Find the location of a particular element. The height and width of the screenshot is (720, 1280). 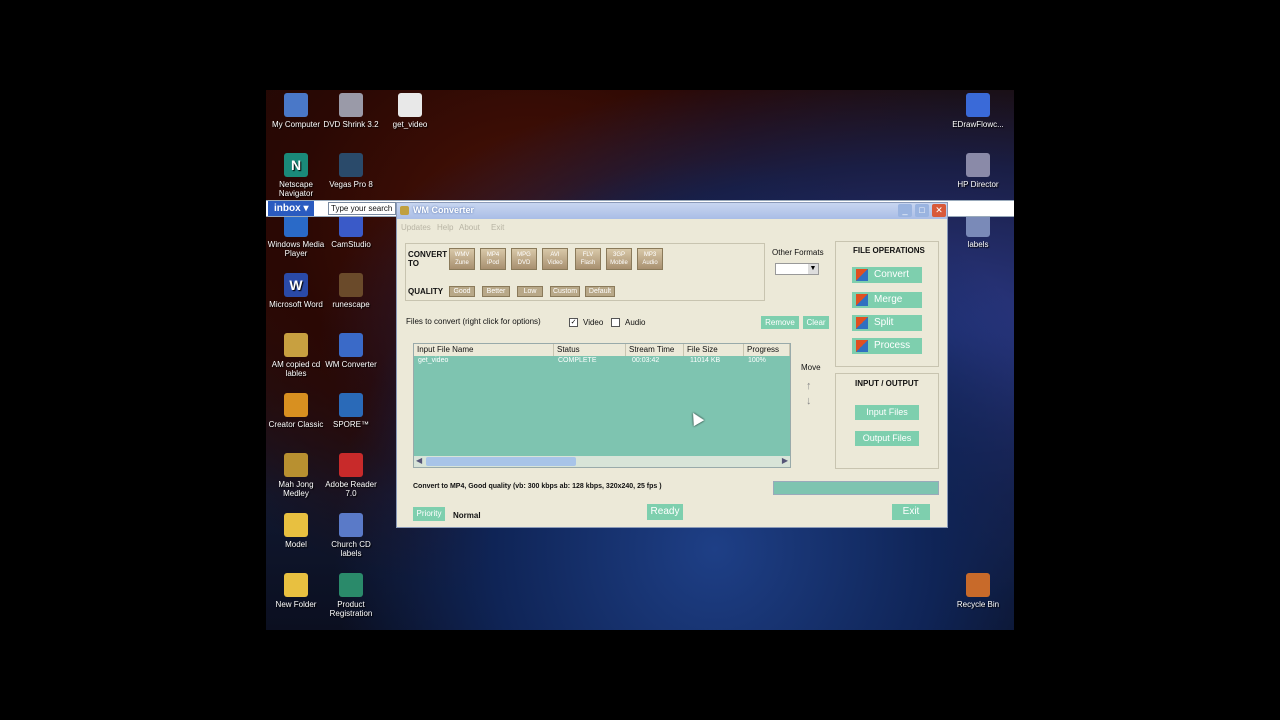

desktop-icon: Mah Jong Medley is located at coordinates (296, 475).